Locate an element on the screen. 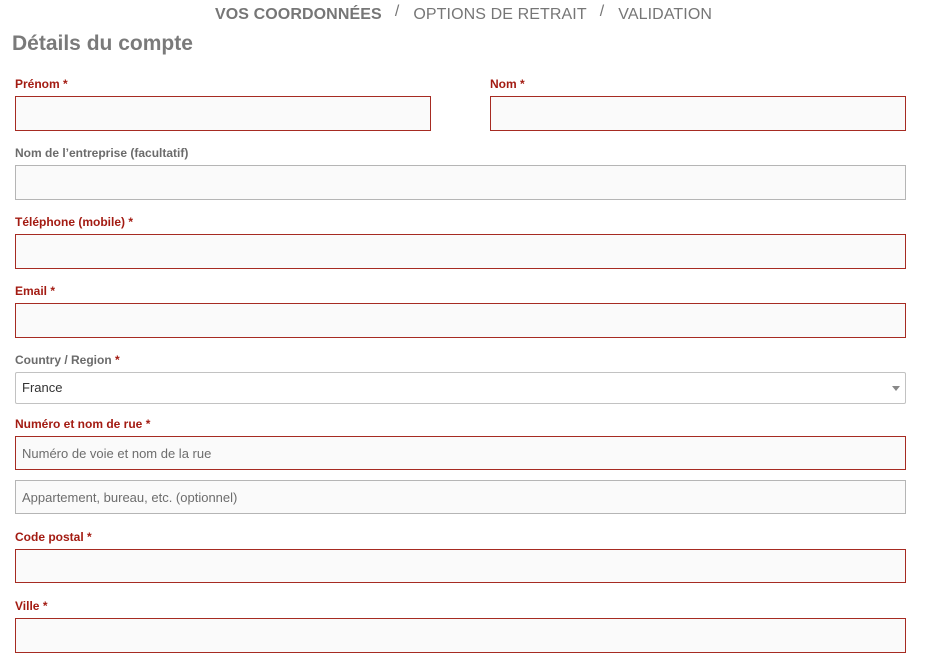 The height and width of the screenshot is (662, 927). phone-label: Téléphone (mobile) * is located at coordinates (74, 222).